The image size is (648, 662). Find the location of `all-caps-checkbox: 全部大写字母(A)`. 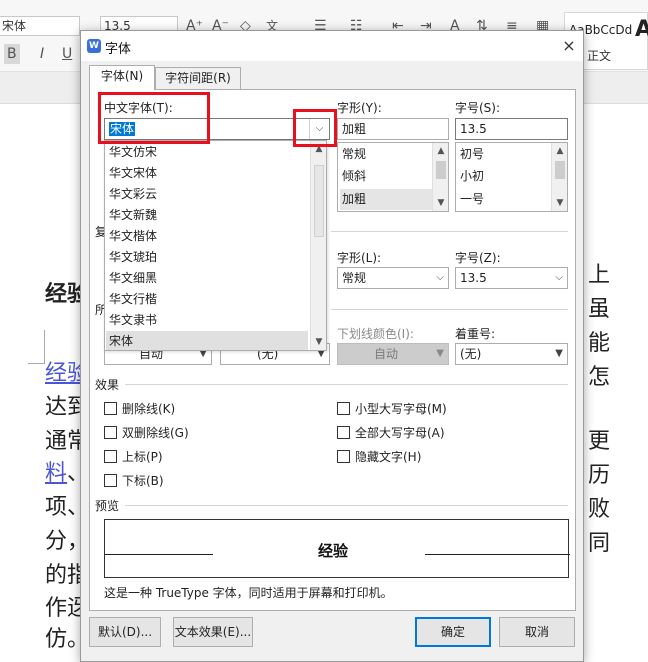

all-caps-checkbox: 全部大写字母(A) is located at coordinates (391, 433).